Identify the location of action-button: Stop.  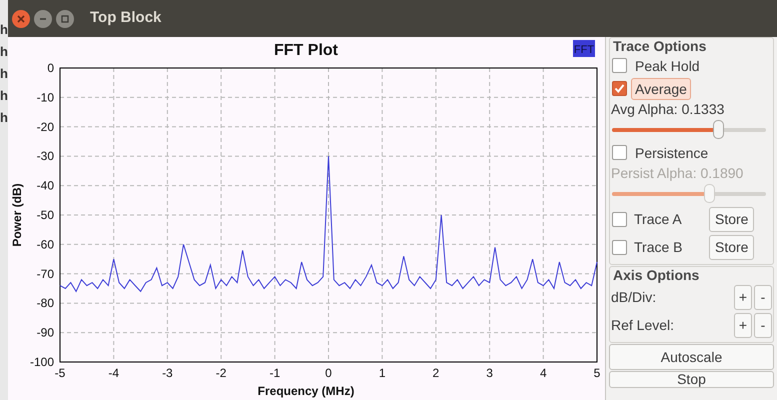
(691, 379).